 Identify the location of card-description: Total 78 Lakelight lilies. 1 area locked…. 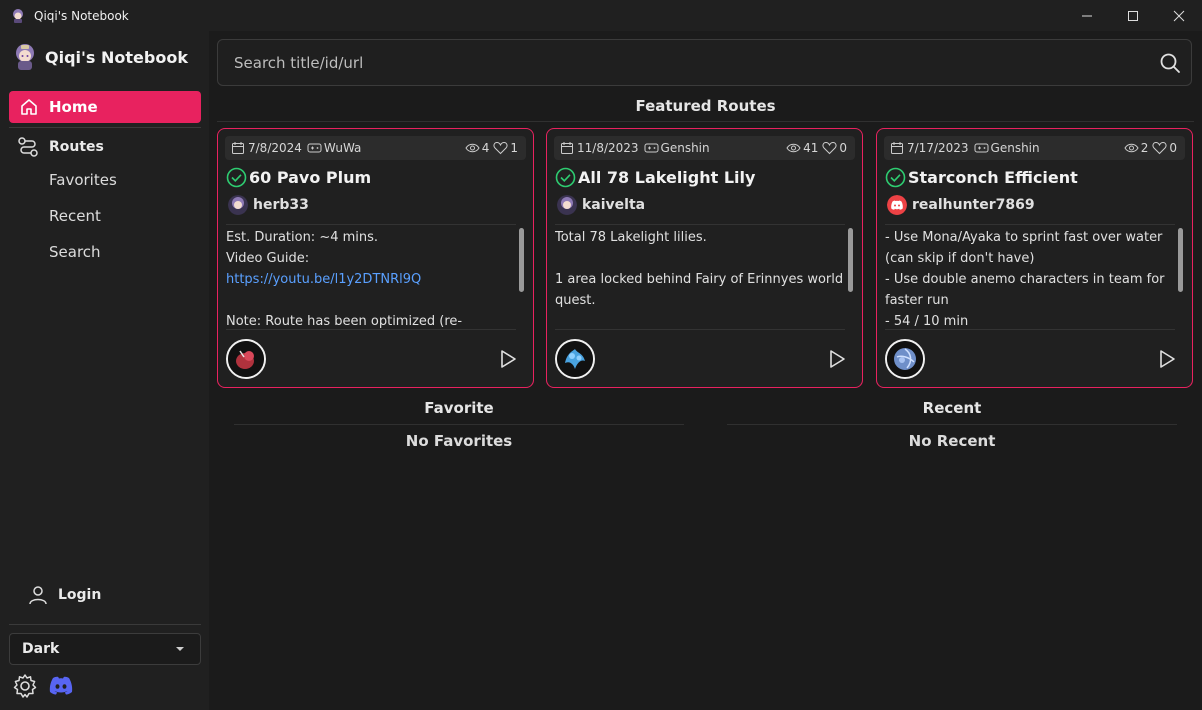
(700, 277).